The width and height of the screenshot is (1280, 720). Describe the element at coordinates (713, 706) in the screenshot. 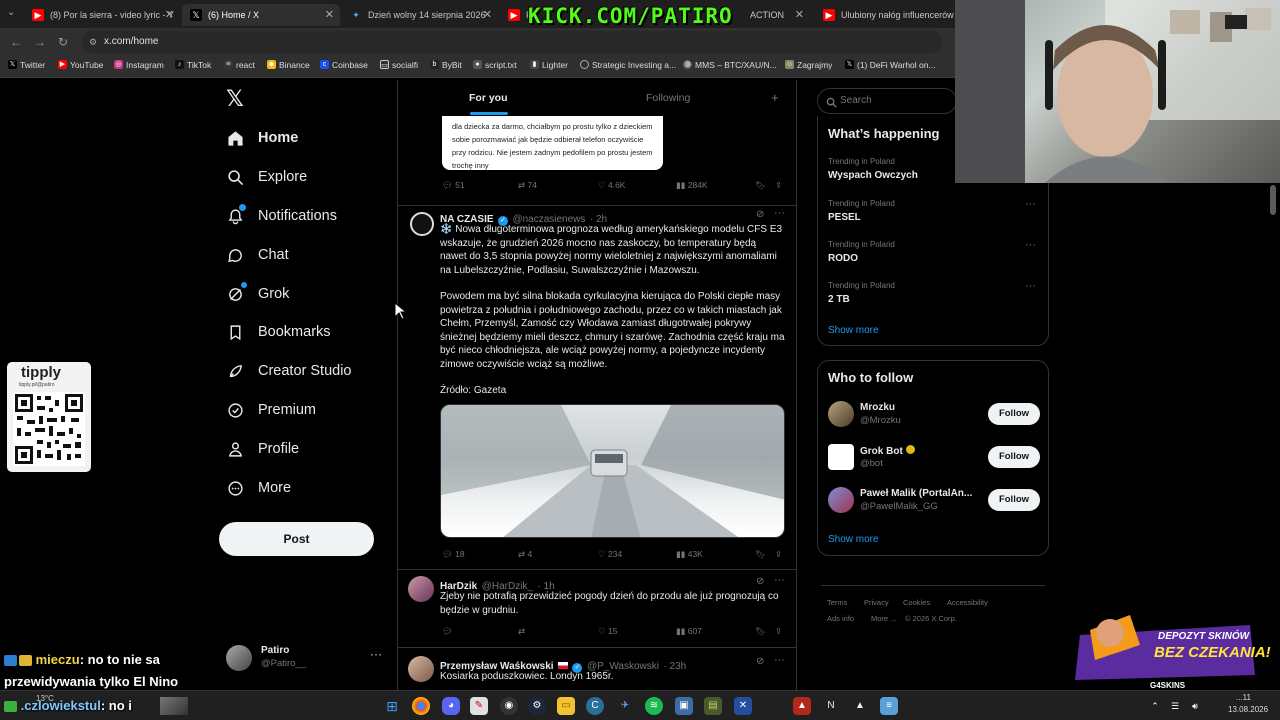

I see `notes-icon: ▤` at that location.